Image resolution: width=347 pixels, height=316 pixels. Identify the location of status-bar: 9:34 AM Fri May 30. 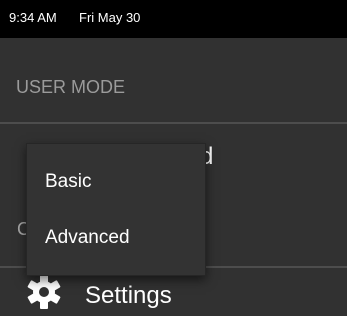
(173, 19).